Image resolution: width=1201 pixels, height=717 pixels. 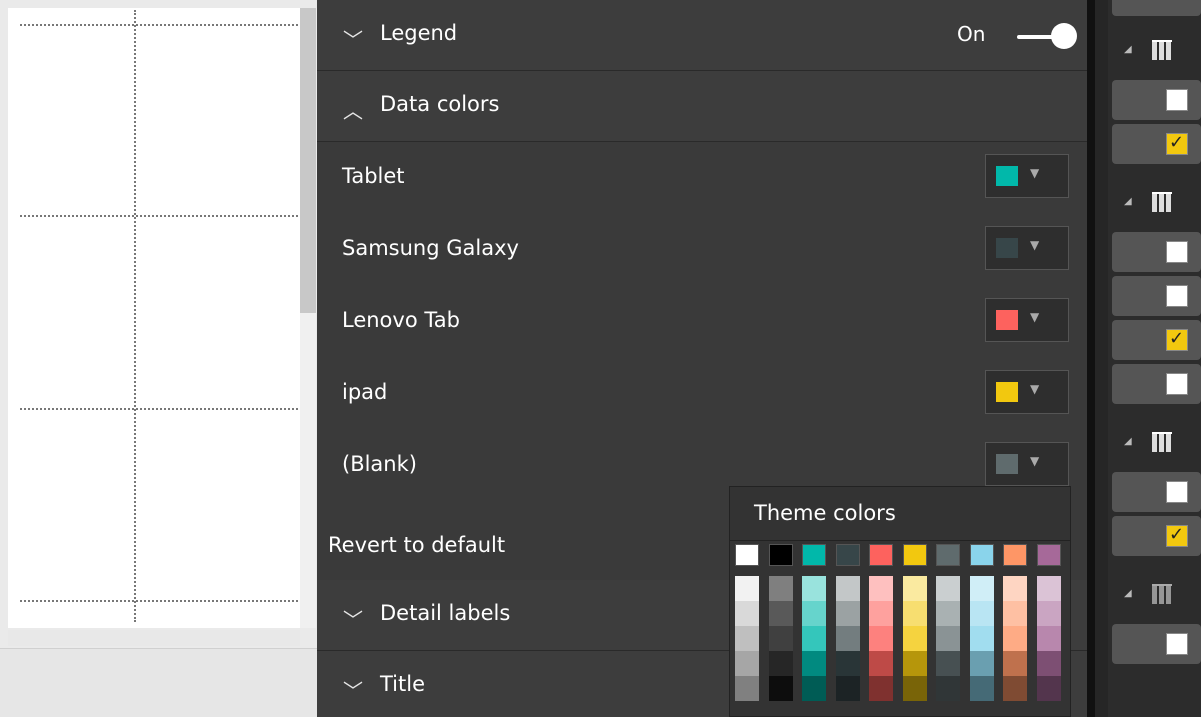 I want to click on revert-to-default-link: Revert to default, so click(x=416, y=545).